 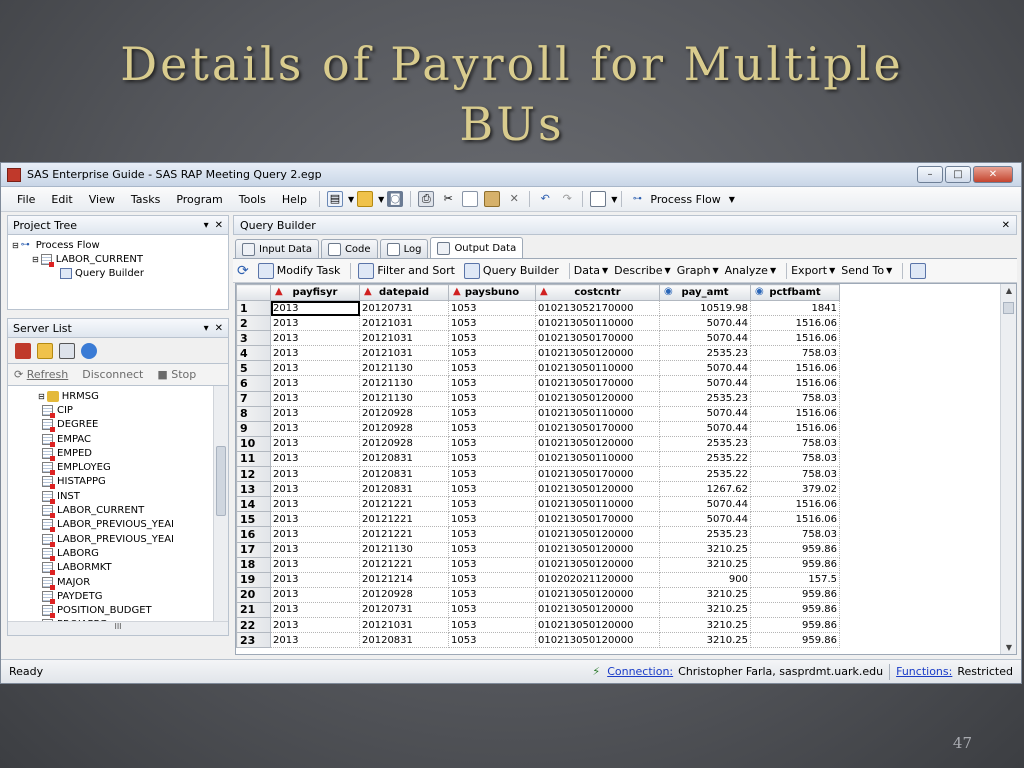 What do you see at coordinates (135, 553) in the screenshot?
I see `server-table-item: LABORG` at bounding box center [135, 553].